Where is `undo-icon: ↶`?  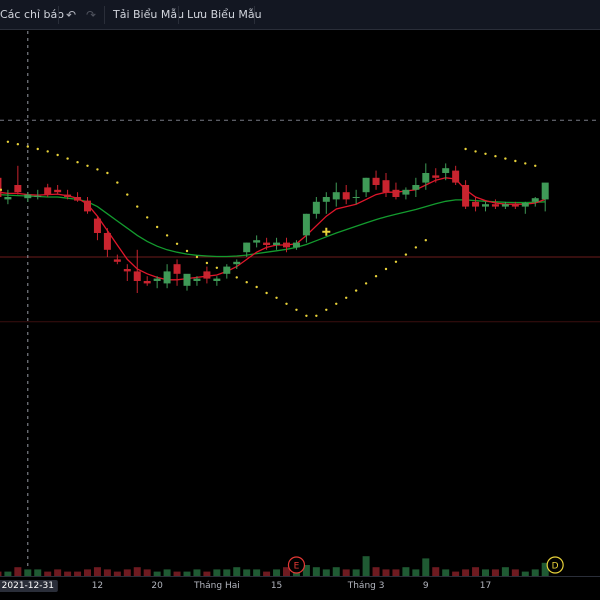 undo-icon: ↶ is located at coordinates (71, 15).